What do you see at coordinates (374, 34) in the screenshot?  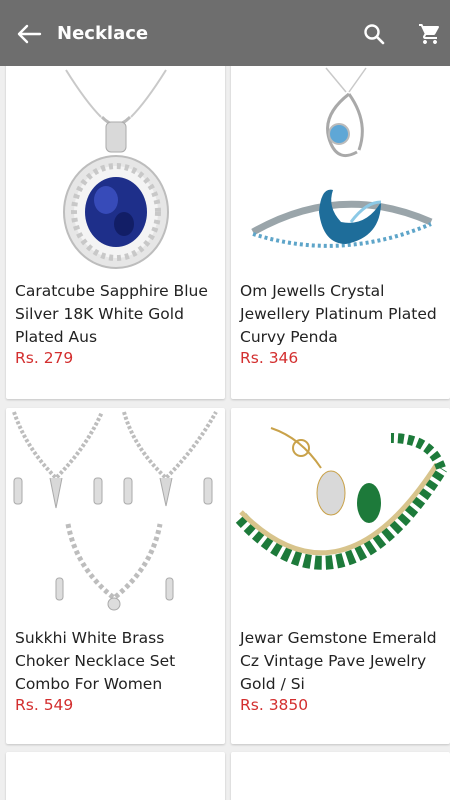 I see `search-icon` at bounding box center [374, 34].